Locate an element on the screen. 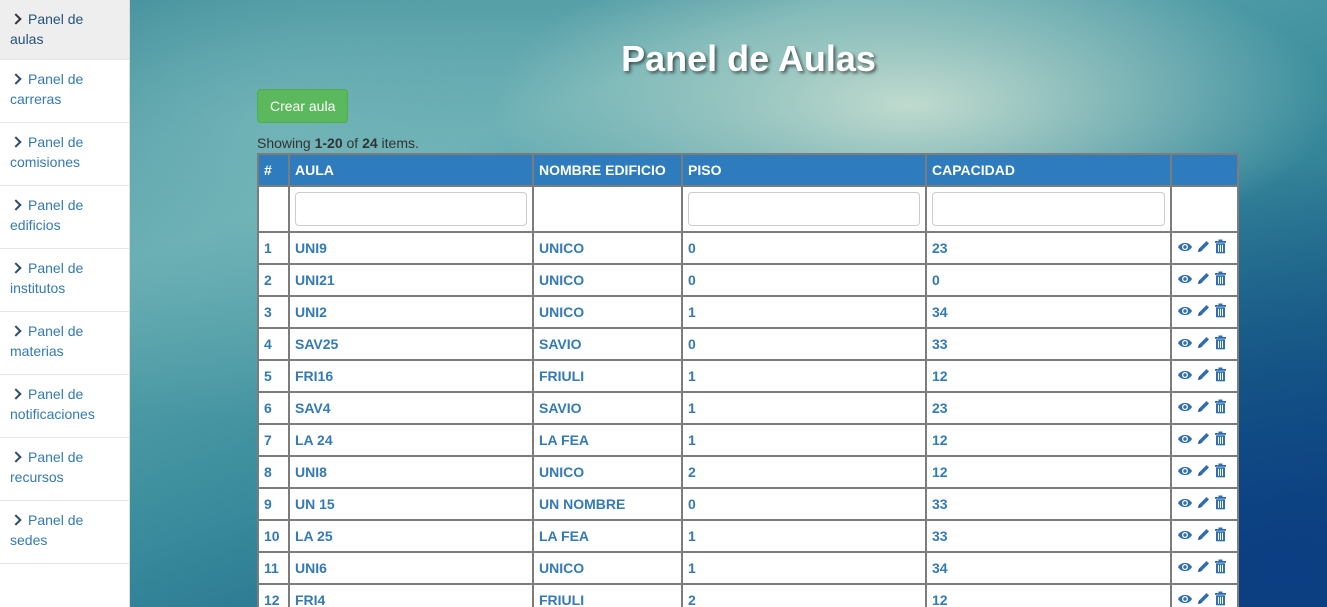  sidebar-item-sedes: Panel de sedes is located at coordinates (64, 532).